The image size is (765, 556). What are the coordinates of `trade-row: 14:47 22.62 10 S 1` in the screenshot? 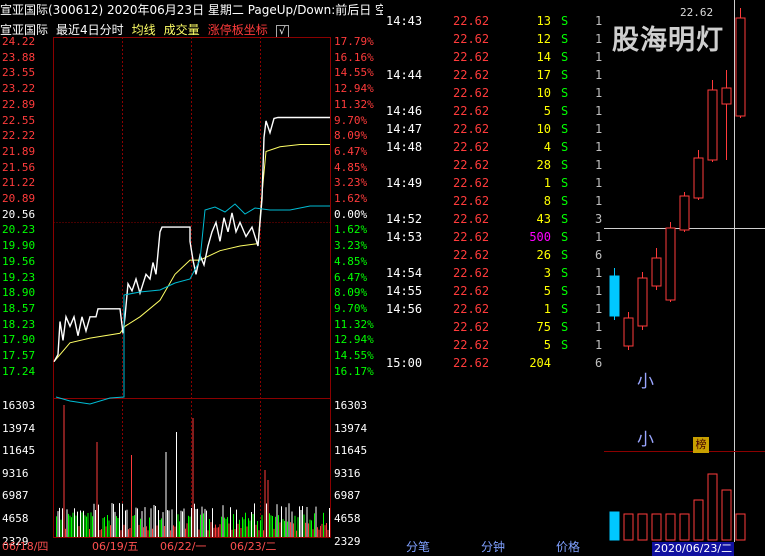 It's located at (493, 129).